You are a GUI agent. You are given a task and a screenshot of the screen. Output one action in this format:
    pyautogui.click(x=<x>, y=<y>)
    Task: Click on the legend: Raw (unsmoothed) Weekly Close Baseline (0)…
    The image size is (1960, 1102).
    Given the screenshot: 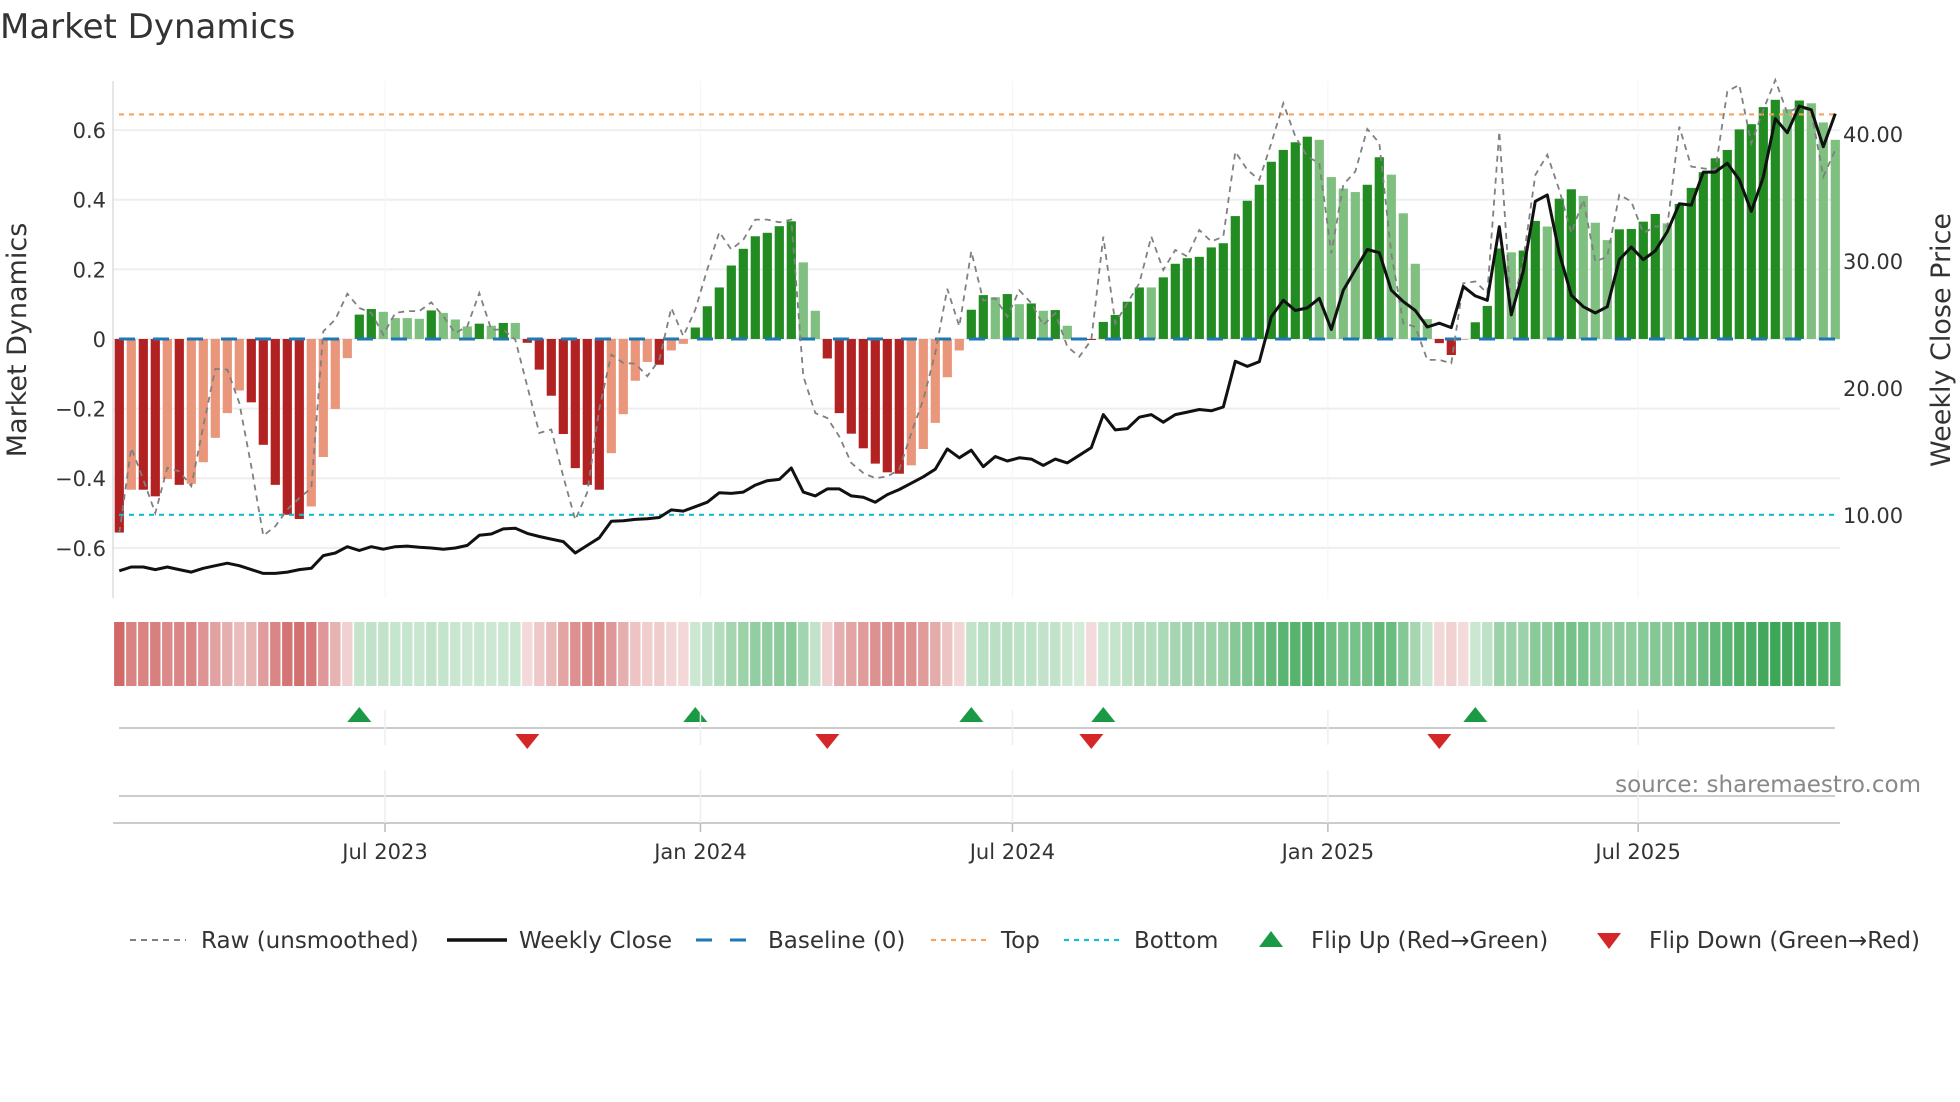 What is the action you would take?
    pyautogui.click(x=1025, y=941)
    